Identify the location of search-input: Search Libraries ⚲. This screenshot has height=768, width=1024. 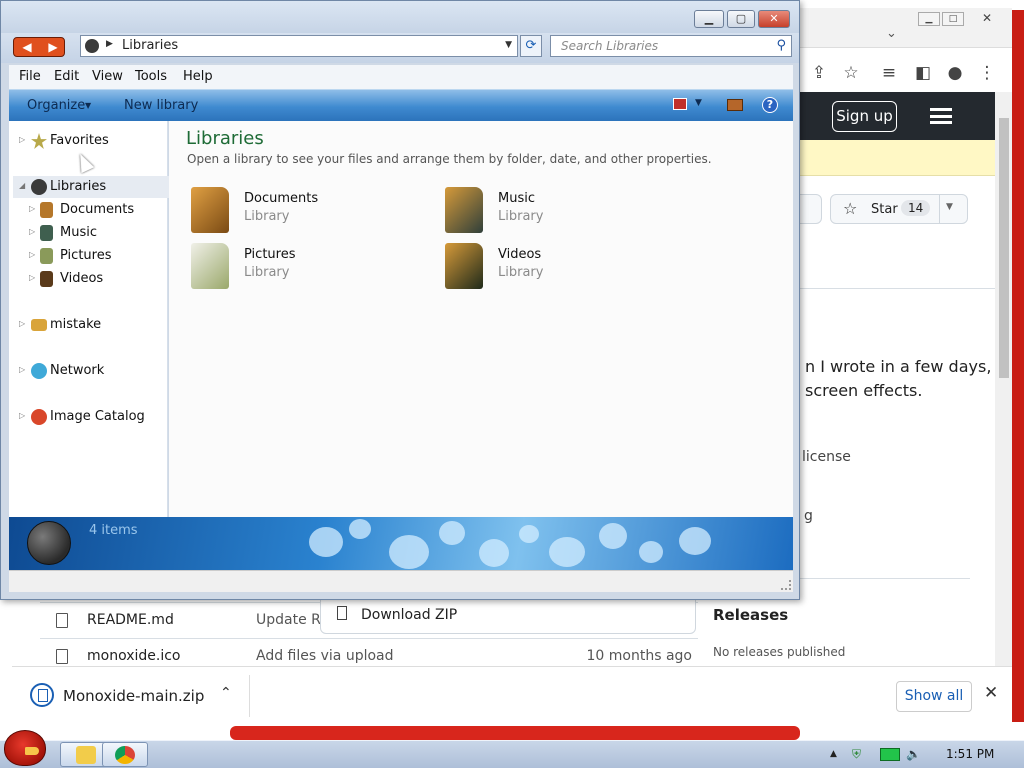
(671, 46).